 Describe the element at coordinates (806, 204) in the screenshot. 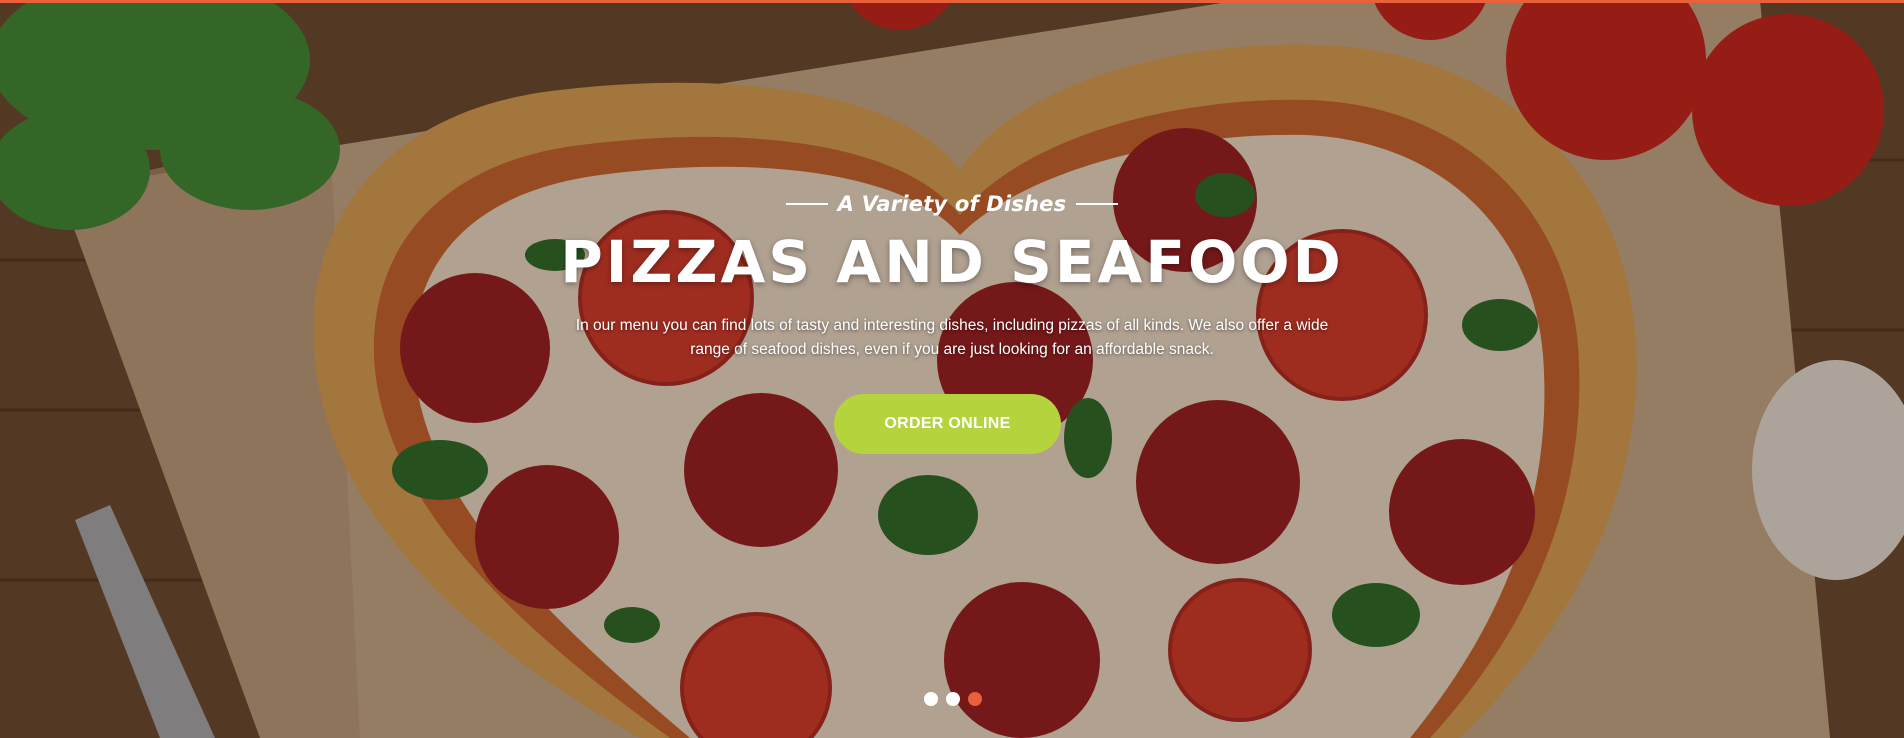

I see `subtitle-rule-left` at that location.